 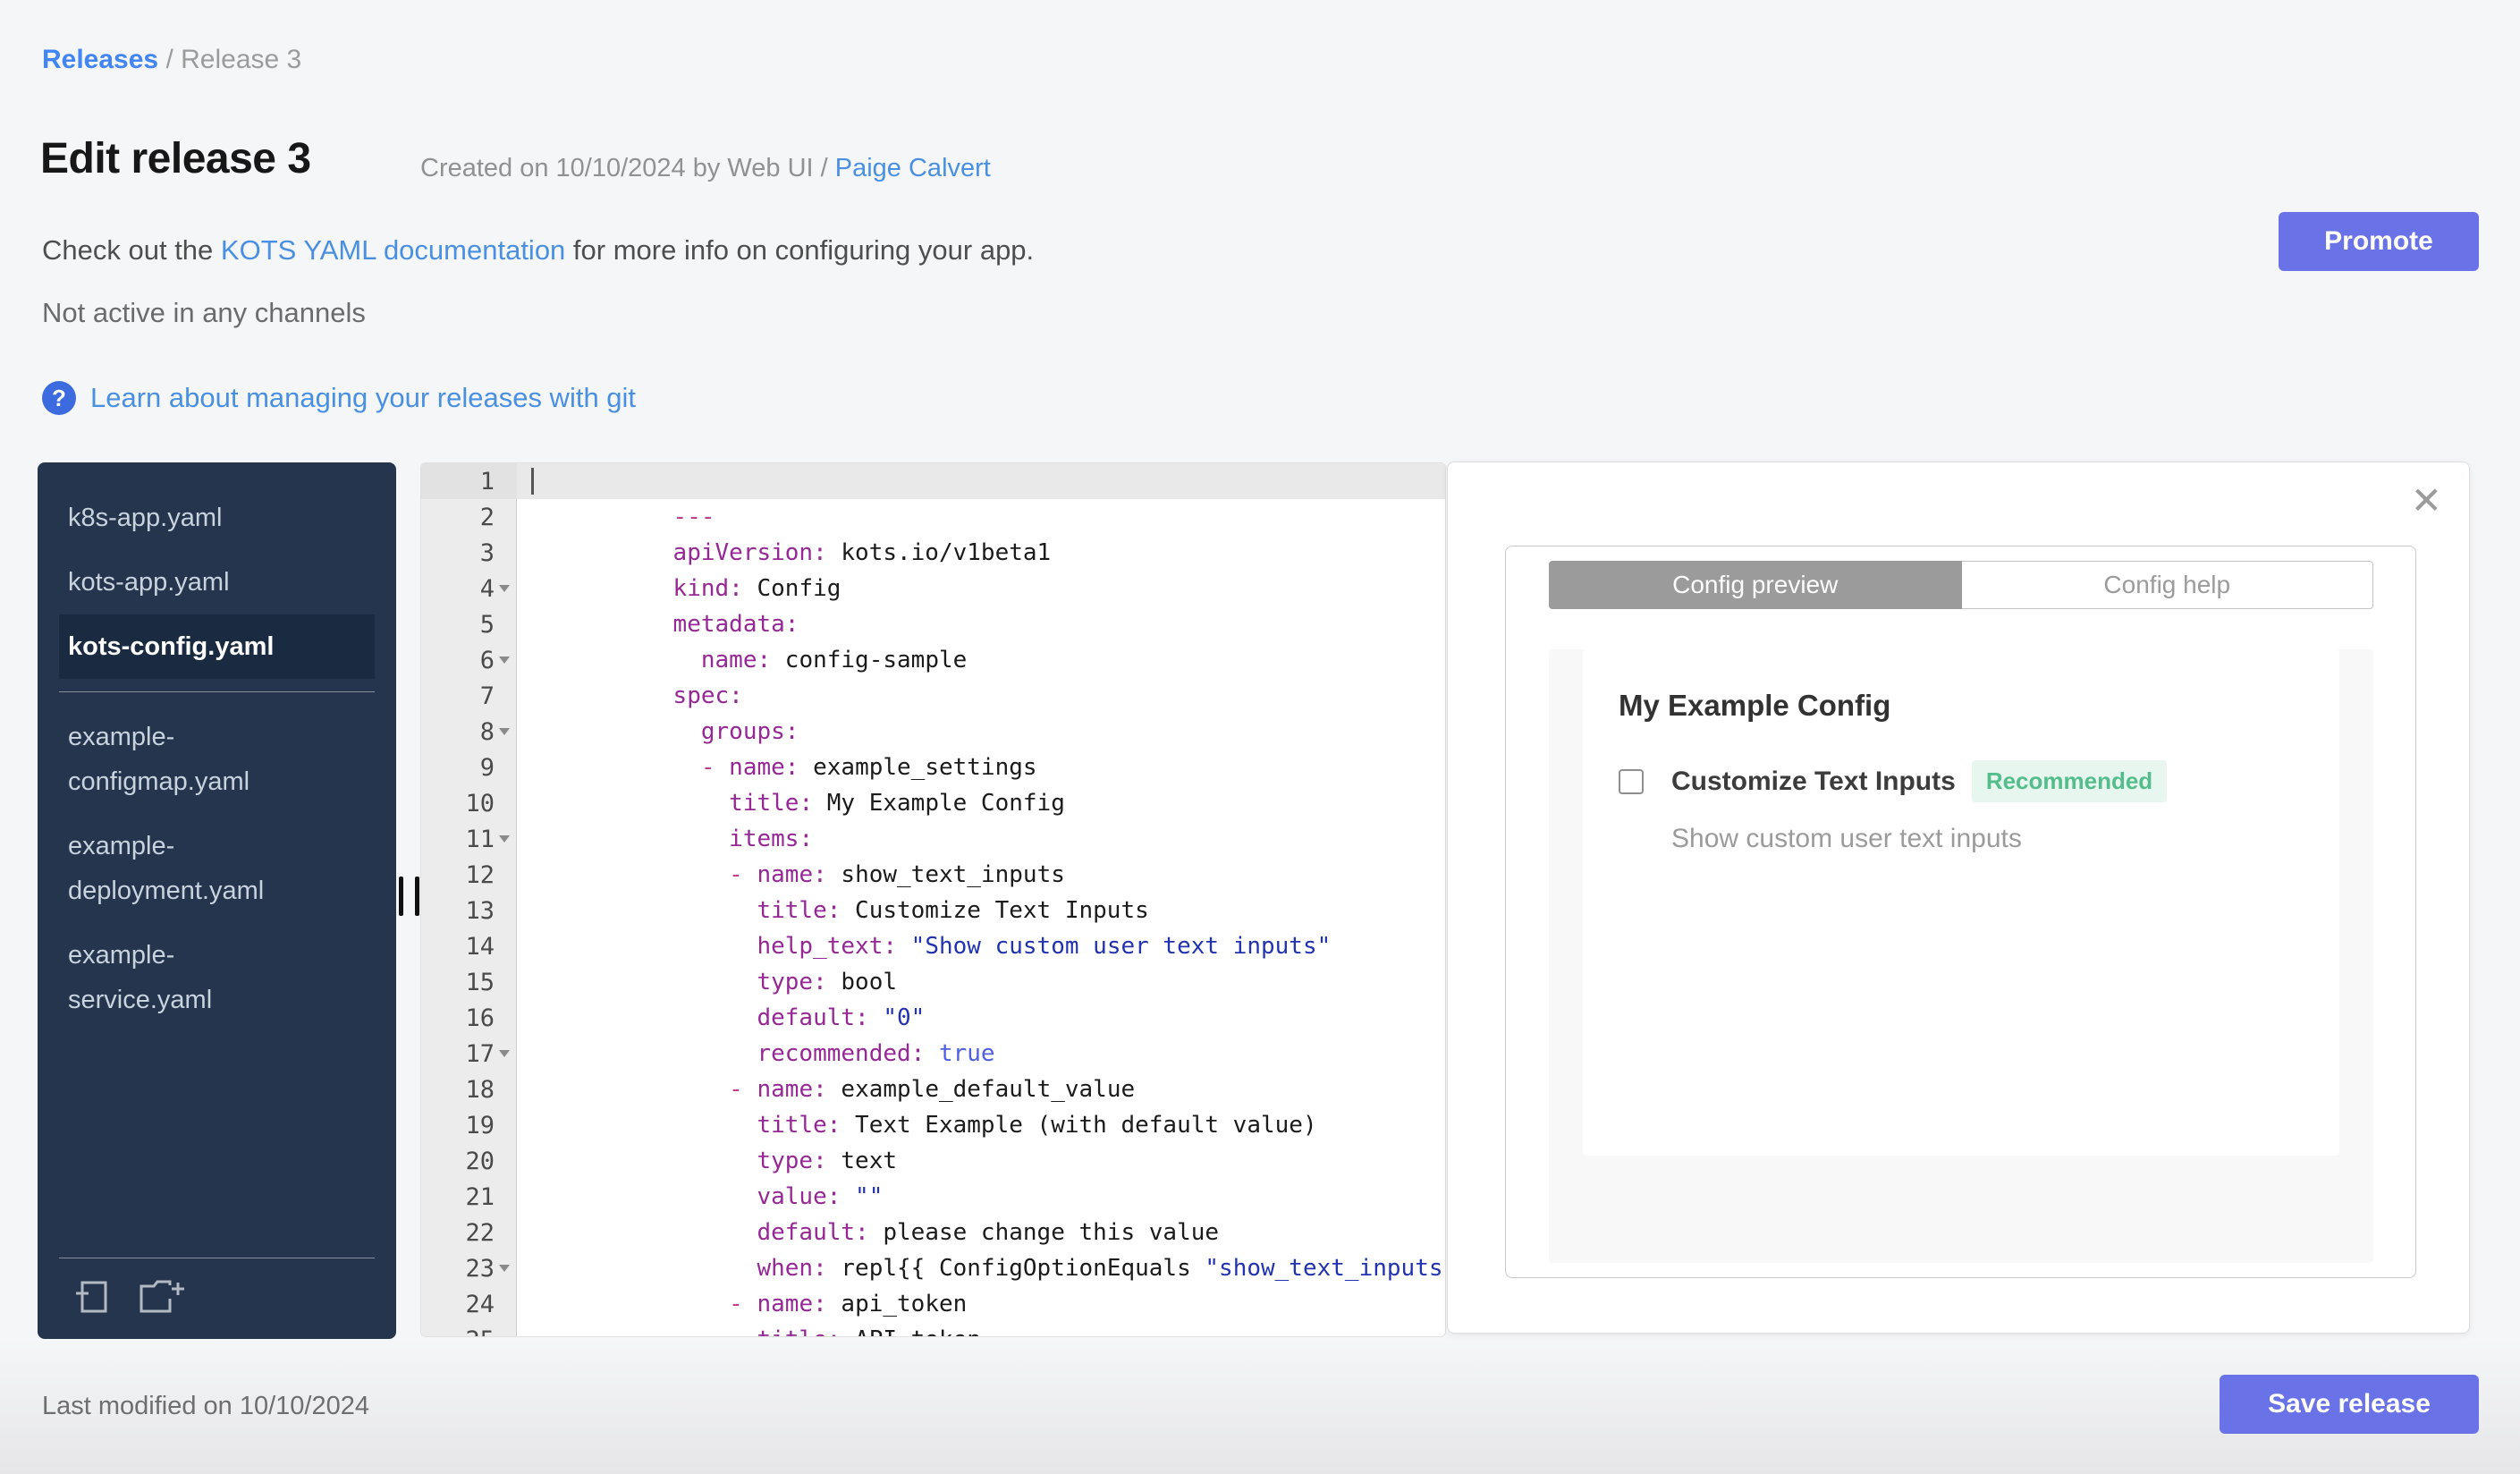 I want to click on code-text: kind: Config, so click(x=756, y=588).